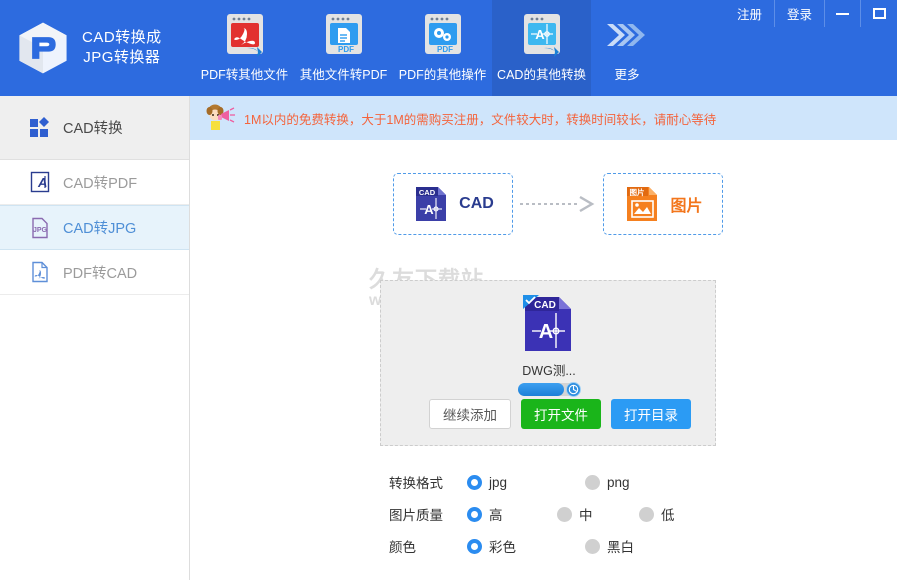 This screenshot has width=897, height=580. I want to click on maximize-icon, so click(879, 13).